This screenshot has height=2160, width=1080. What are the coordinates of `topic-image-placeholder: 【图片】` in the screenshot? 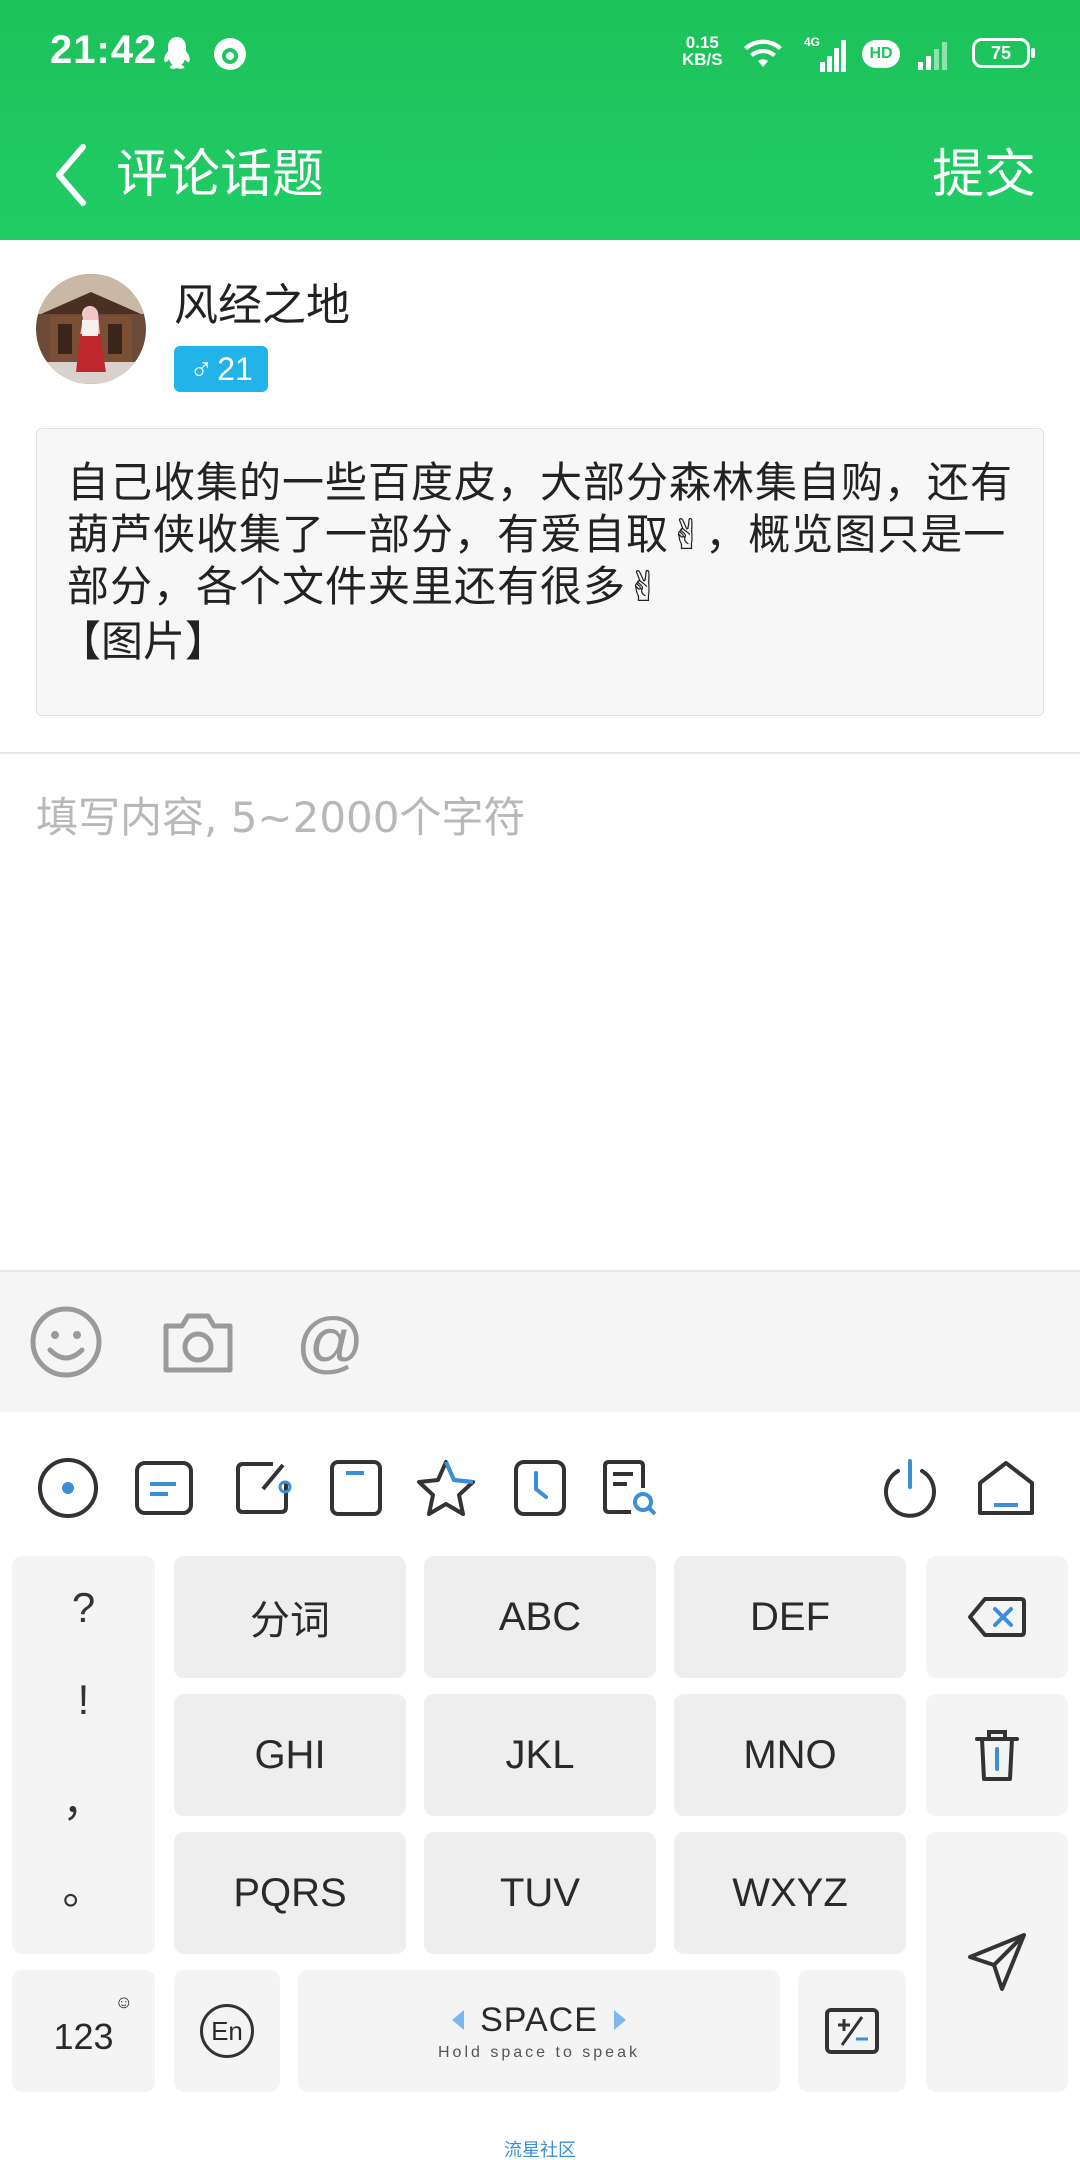 It's located at (536, 642).